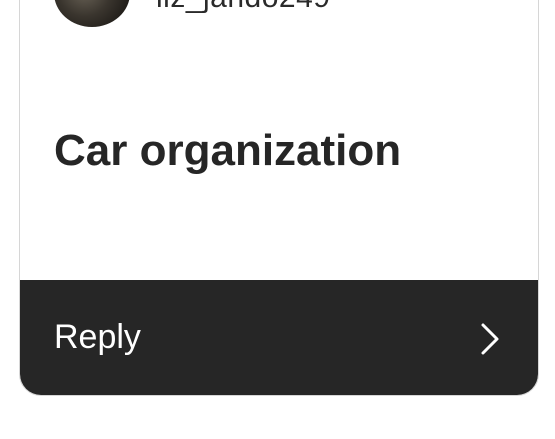 Image resolution: width=555 pixels, height=439 pixels. I want to click on username: liz_jando249, so click(243, 7).